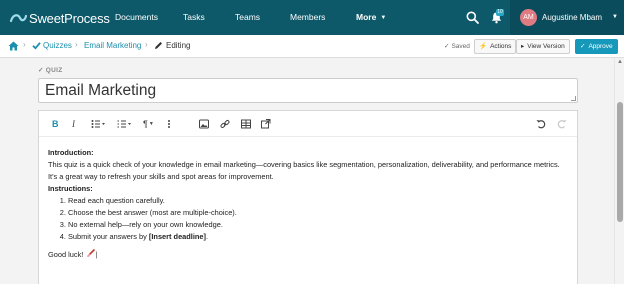  Describe the element at coordinates (125, 124) in the screenshot. I see `numbered-list-icon` at that location.